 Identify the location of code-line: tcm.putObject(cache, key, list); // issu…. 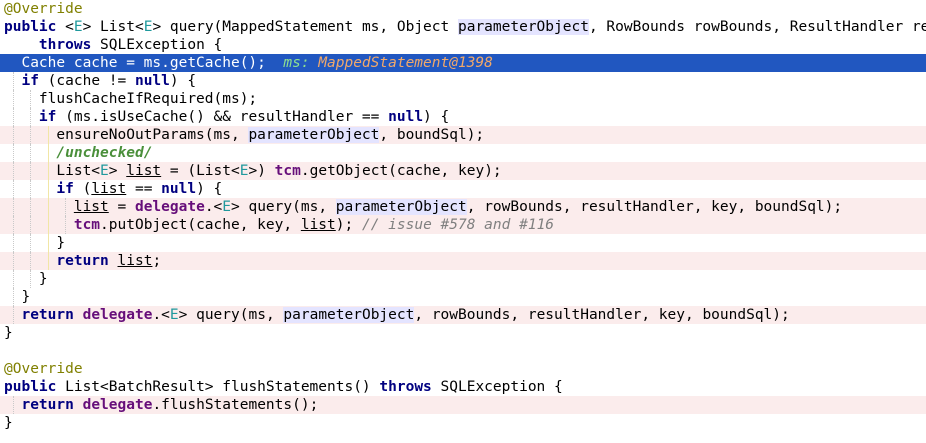
(463, 225).